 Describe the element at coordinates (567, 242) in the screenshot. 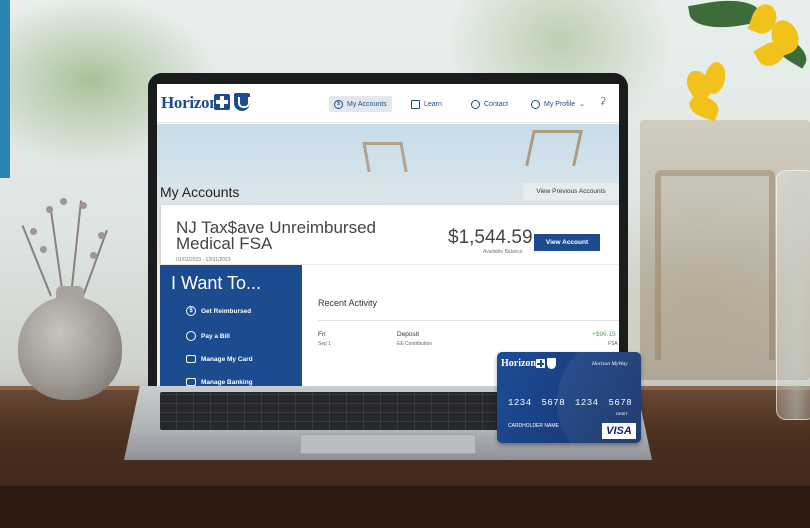

I see `view-account-button: View Account` at that location.